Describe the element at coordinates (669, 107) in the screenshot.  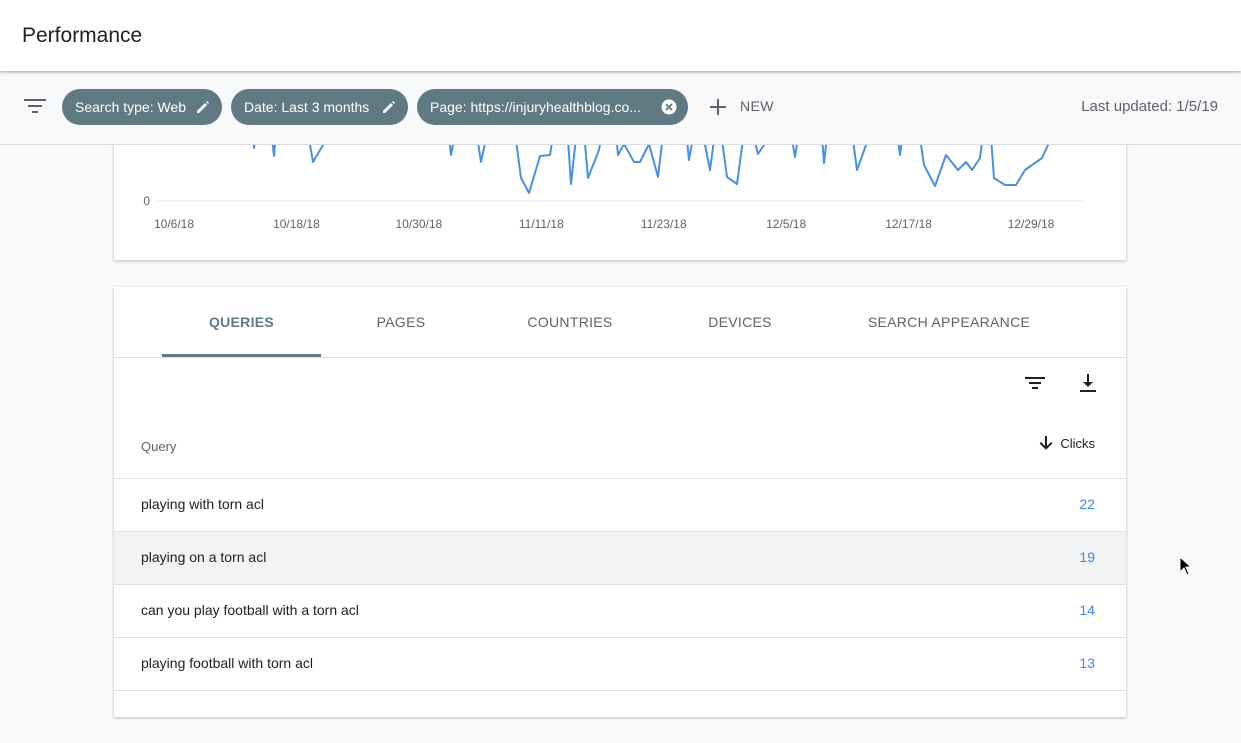
I see `close-circle-icon` at that location.